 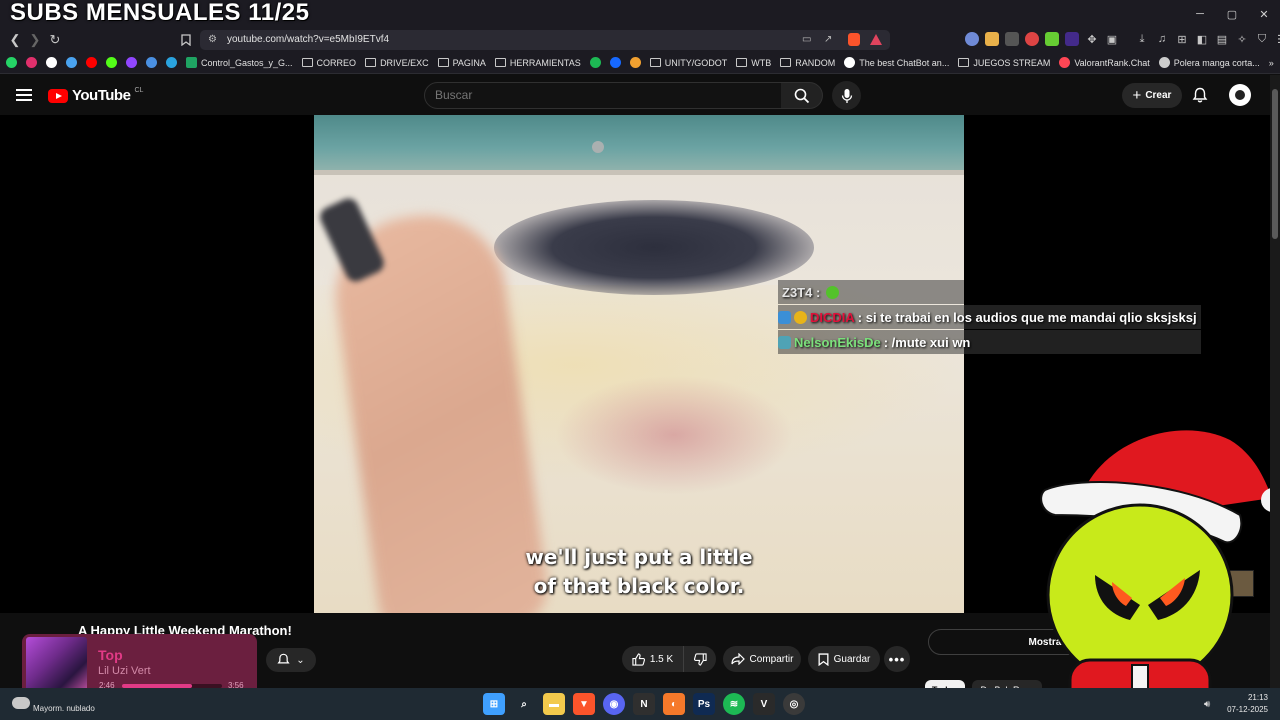 I want to click on scrollbar-thumb, so click(x=1275, y=164).